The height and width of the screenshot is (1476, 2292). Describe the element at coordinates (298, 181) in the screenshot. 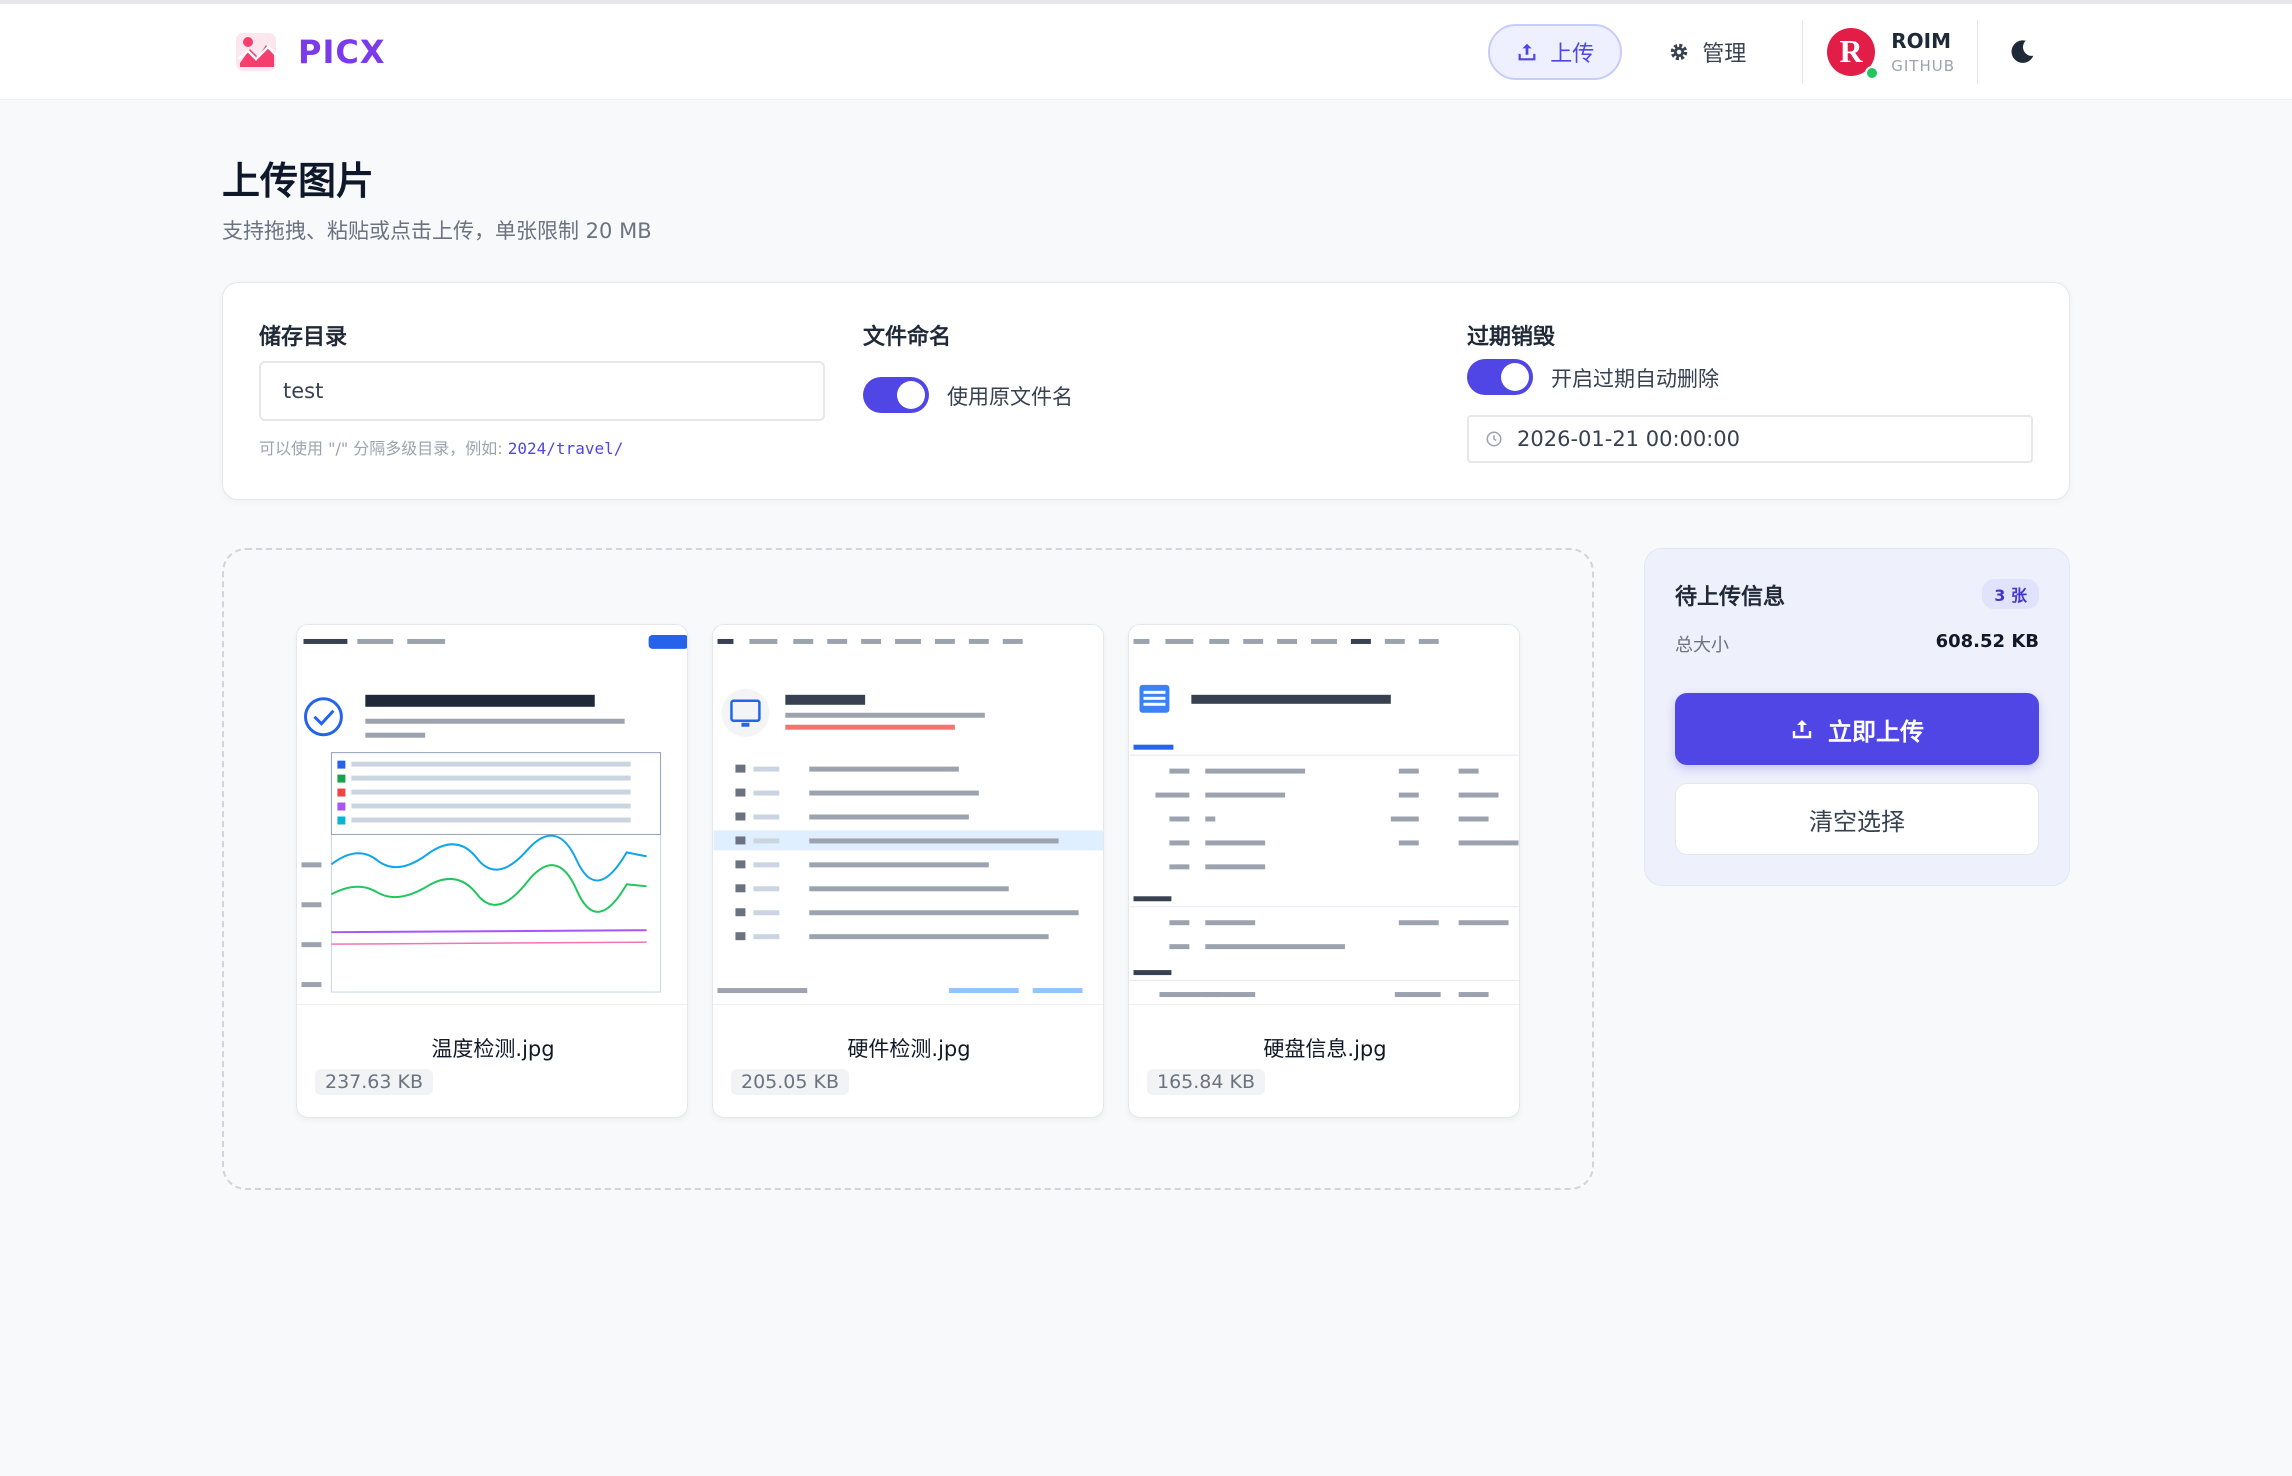

I see `page-title: 上传图片` at that location.